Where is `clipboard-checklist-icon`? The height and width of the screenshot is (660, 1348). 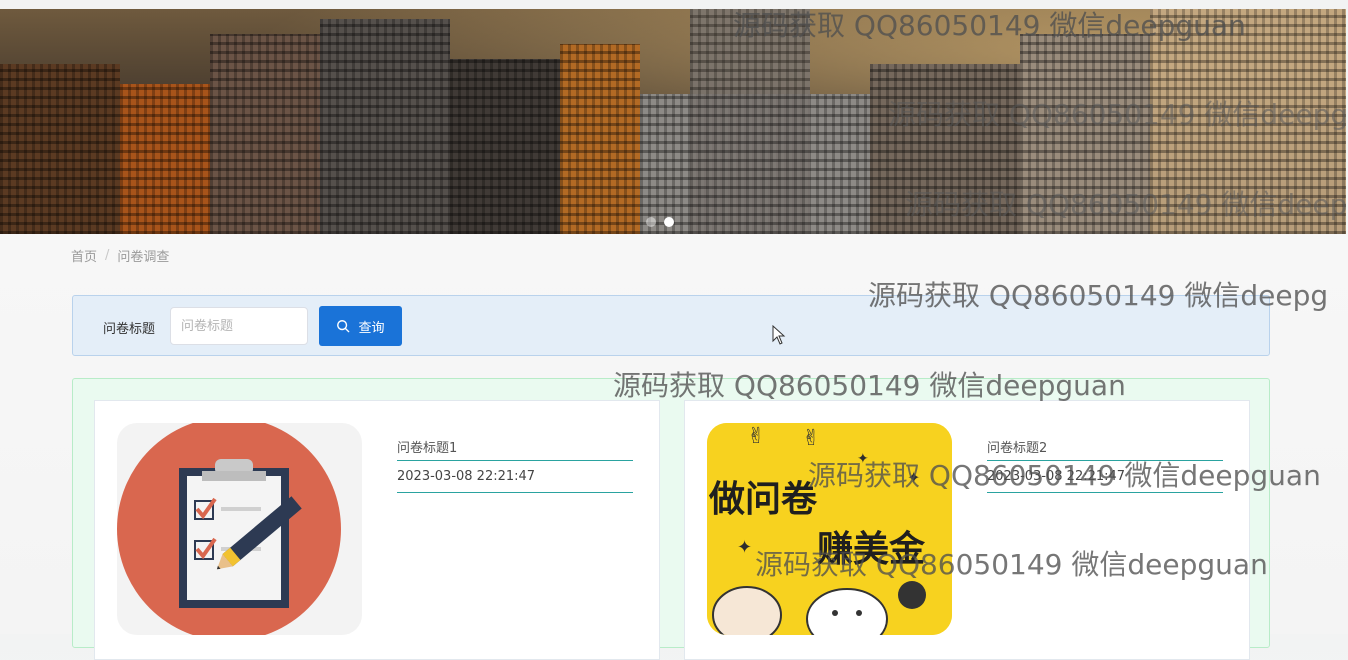 clipboard-checklist-icon is located at coordinates (229, 529).